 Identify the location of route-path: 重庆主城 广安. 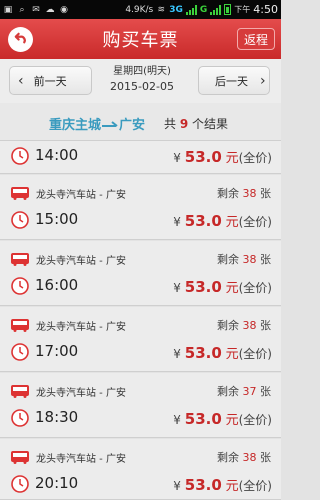
(97, 123).